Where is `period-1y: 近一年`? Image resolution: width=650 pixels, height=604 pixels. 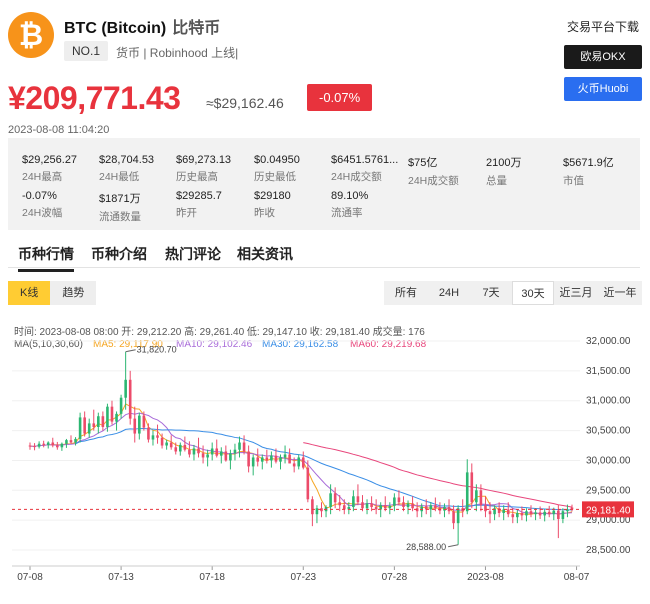
period-1y: 近一年 is located at coordinates (620, 293).